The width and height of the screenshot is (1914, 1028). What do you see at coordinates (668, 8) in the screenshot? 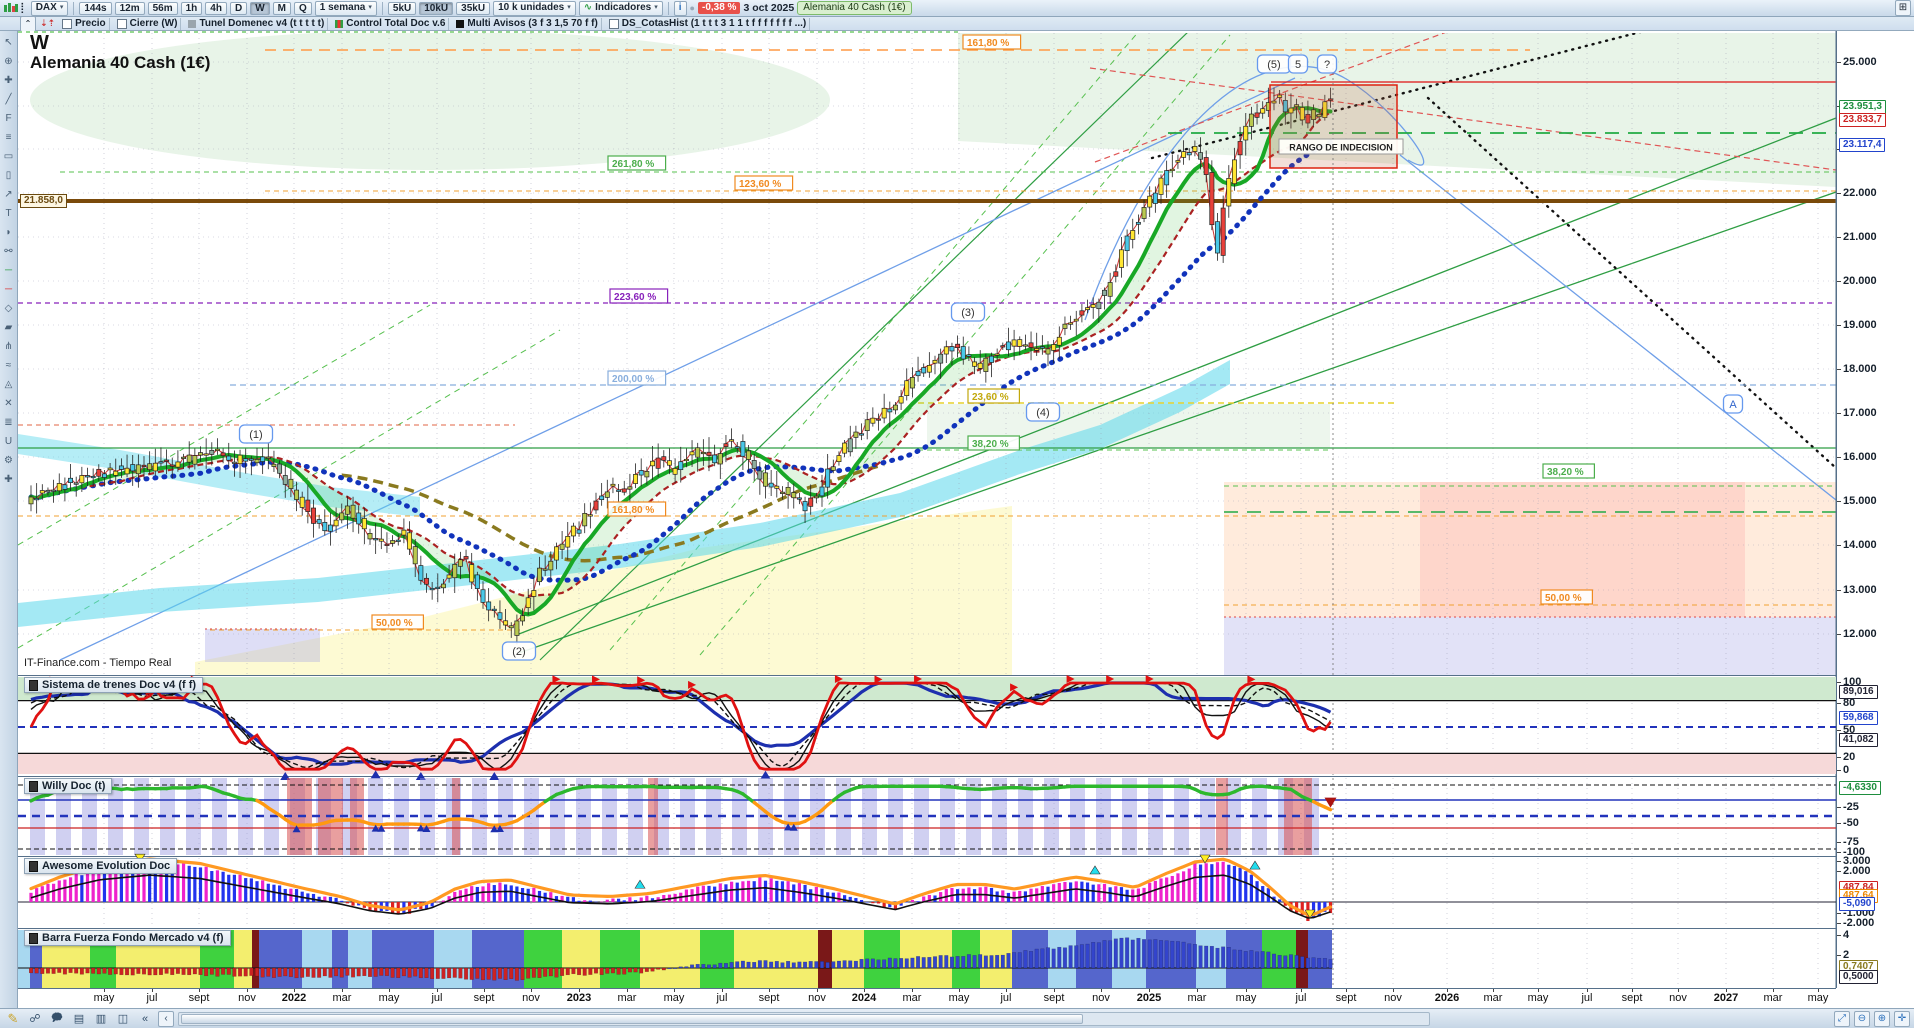
I see `separator` at bounding box center [668, 8].